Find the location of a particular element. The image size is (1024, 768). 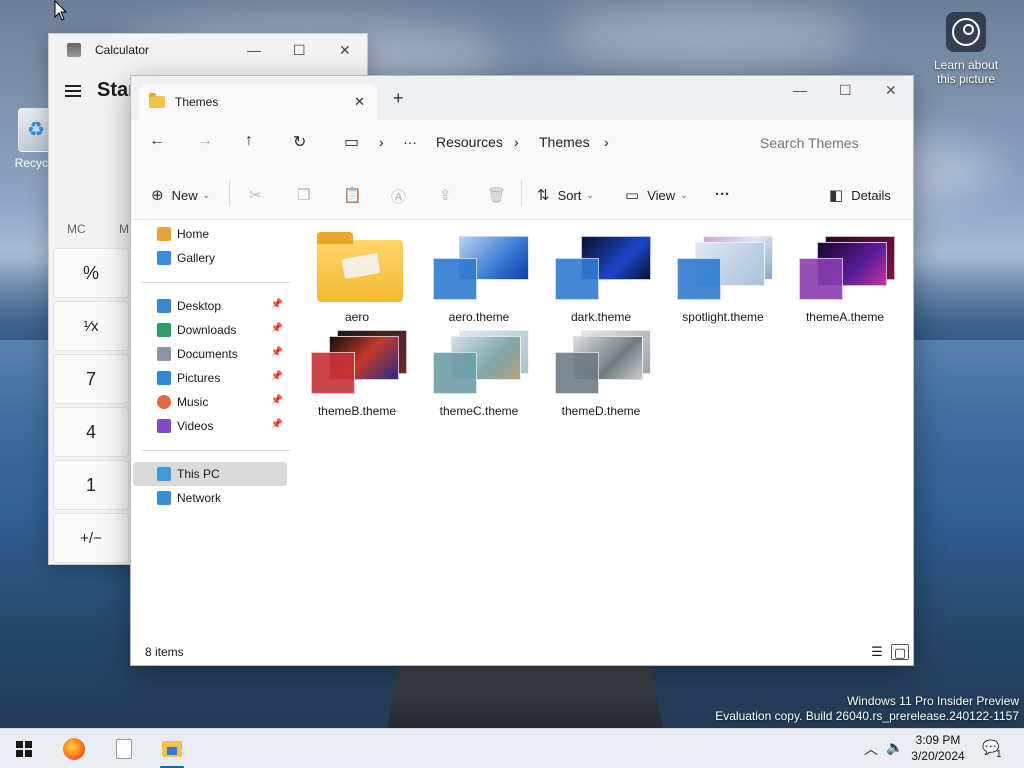

digit-7-key: 7 is located at coordinates (91, 379).